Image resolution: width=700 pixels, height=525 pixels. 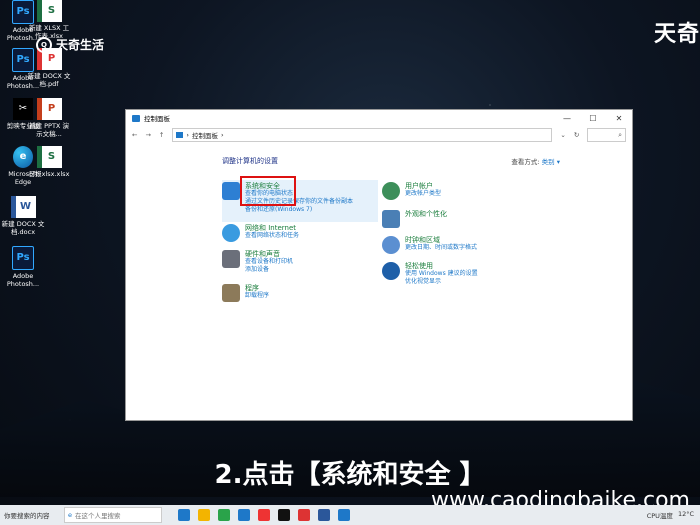 What do you see at coordinates (423, 194) in the screenshot?
I see `category-link: 更改帐户类型` at bounding box center [423, 194].